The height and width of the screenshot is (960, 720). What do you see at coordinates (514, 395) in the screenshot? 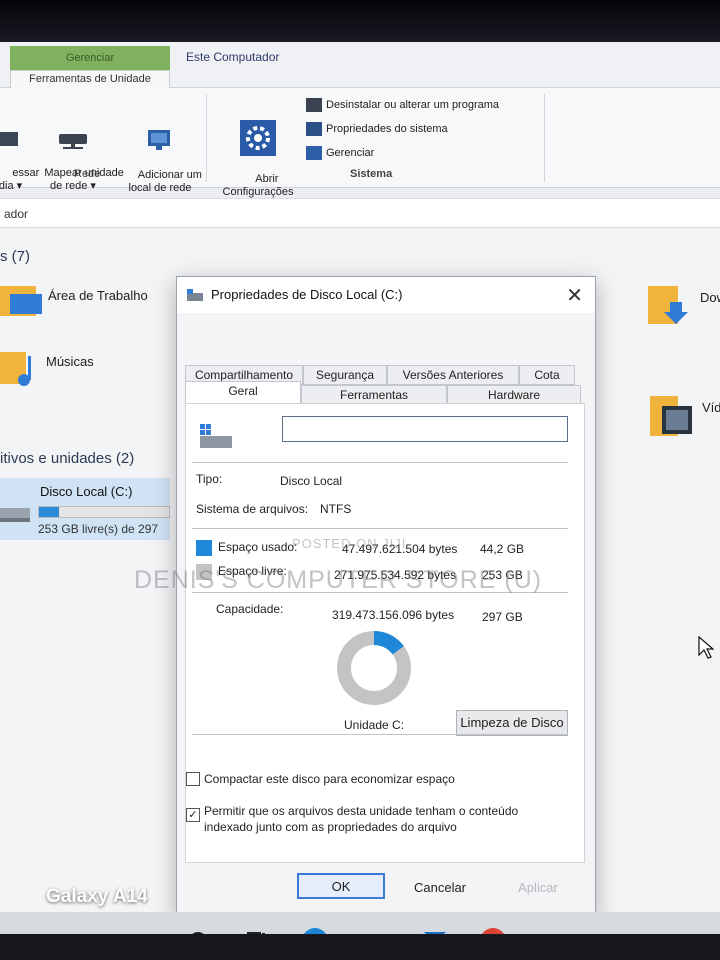
I see `tab-hardware: Hardware` at bounding box center [514, 395].